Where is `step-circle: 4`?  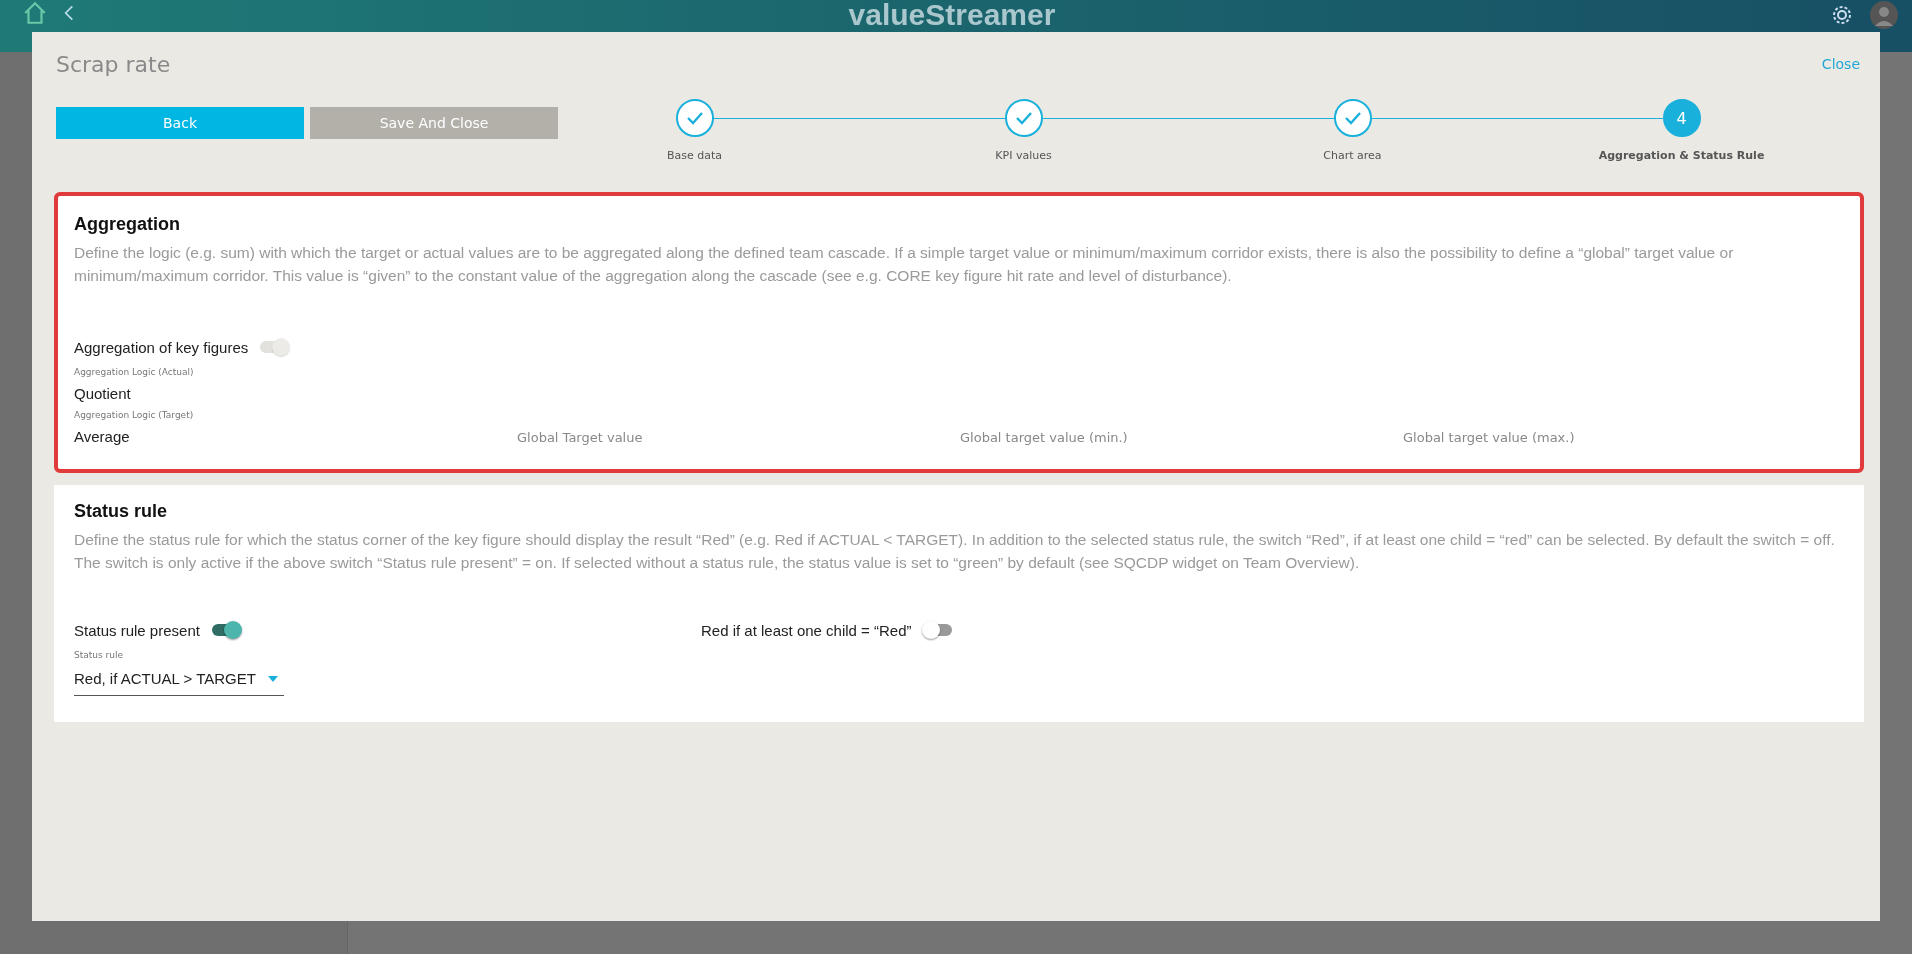
step-circle: 4 is located at coordinates (1681, 118).